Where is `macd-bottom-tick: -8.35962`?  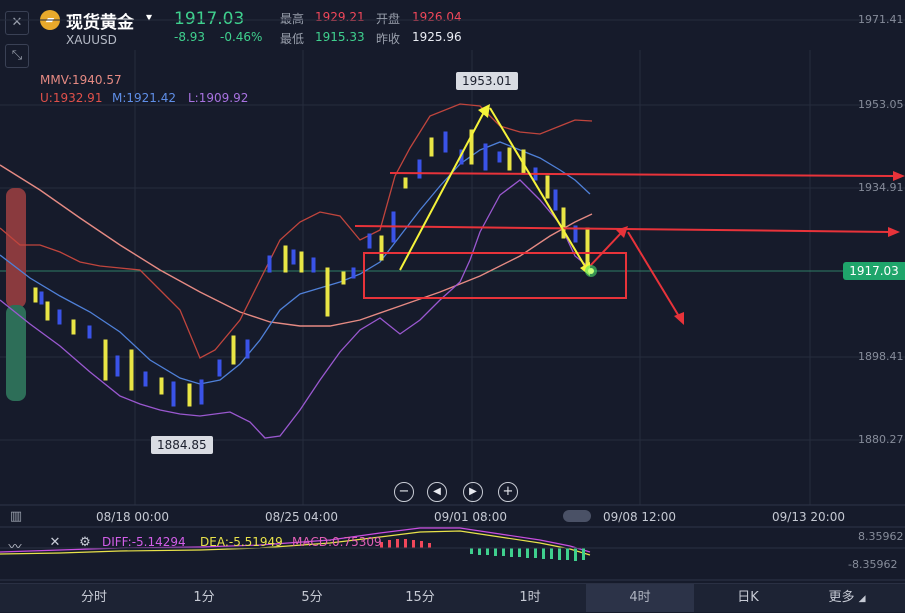
macd-bottom-tick: -8.35962 is located at coordinates (873, 564).